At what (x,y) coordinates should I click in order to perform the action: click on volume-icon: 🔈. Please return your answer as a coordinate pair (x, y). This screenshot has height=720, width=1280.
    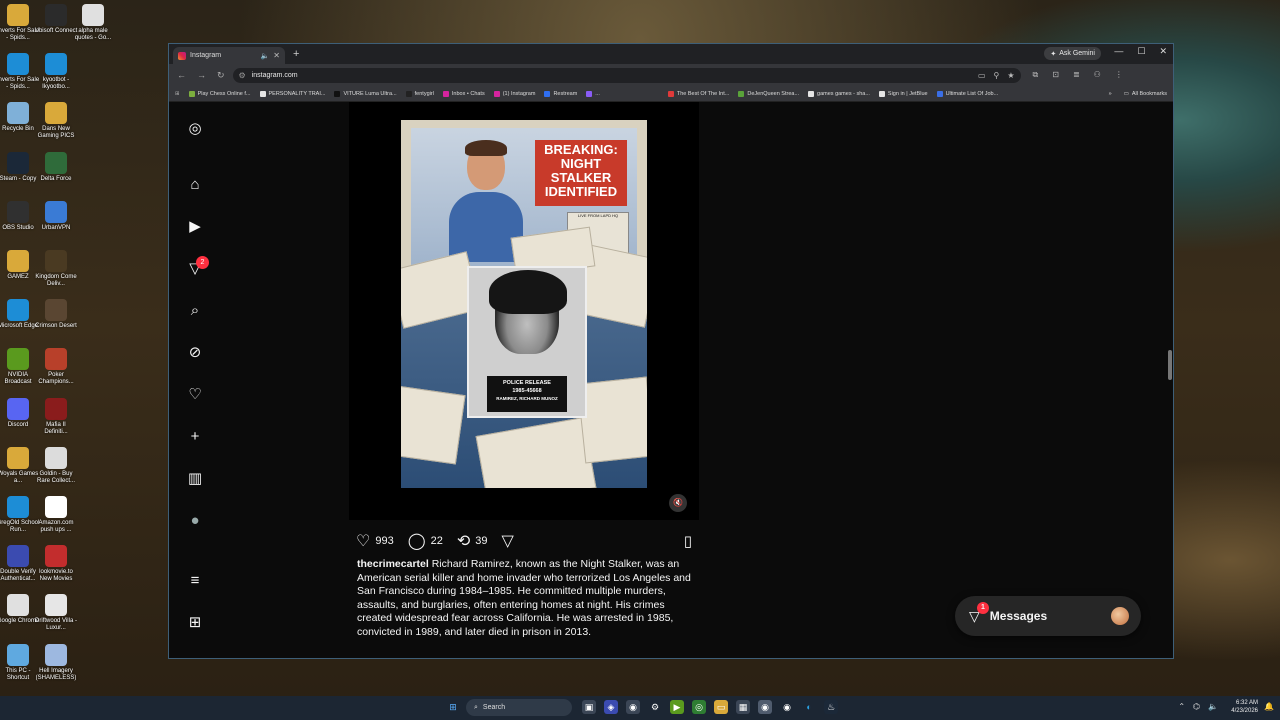
    Looking at the image, I should click on (1213, 706).